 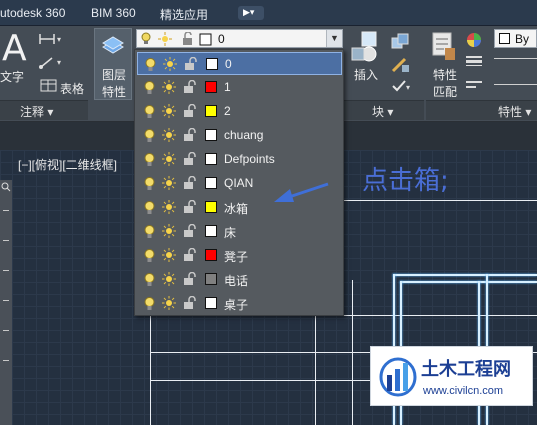 What do you see at coordinates (401, 41) in the screenshot?
I see `create-block-icon` at bounding box center [401, 41].